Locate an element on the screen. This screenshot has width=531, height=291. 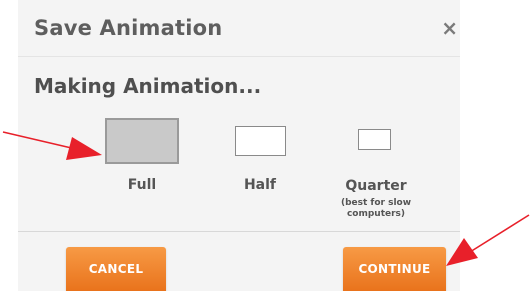
title-divider is located at coordinates (239, 56).